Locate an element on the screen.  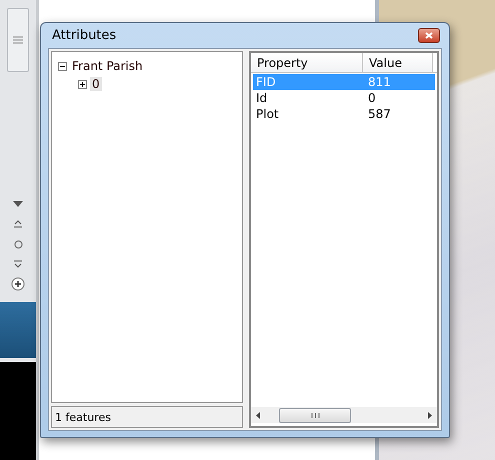
close-button is located at coordinates (429, 35).